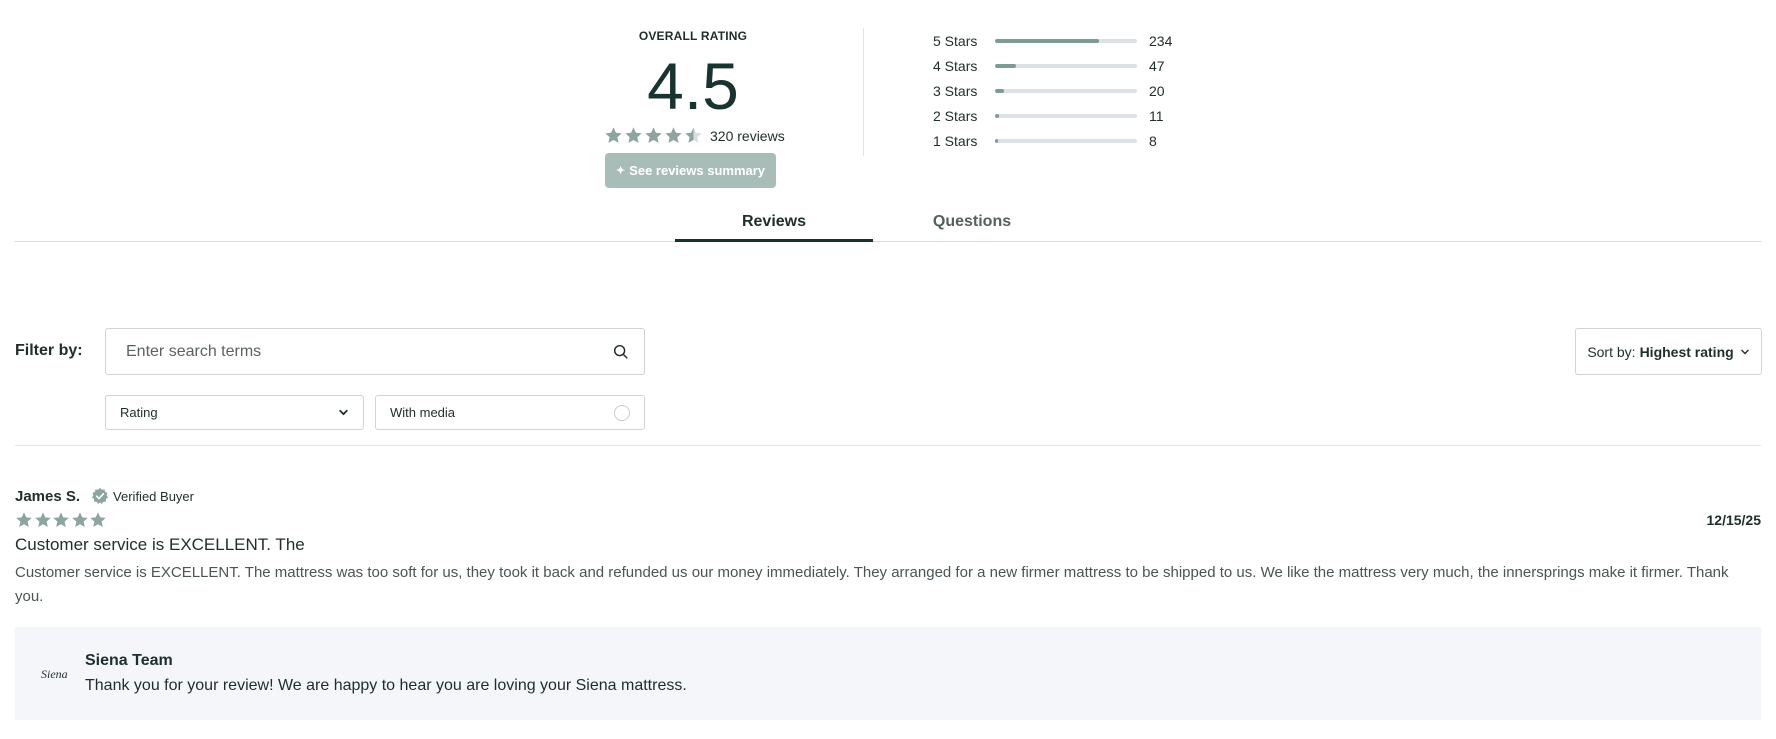 This screenshot has height=739, width=1776. I want to click on overall-stars, so click(654, 135).